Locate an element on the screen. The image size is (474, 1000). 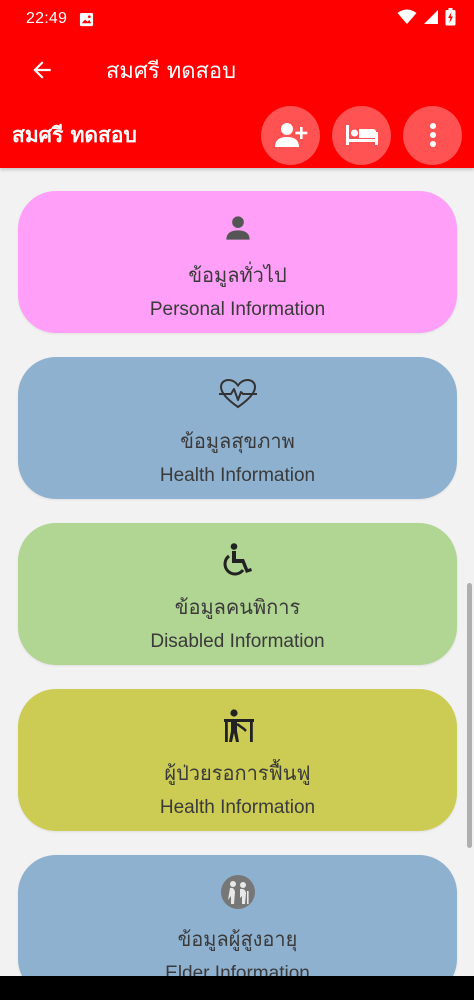
signal-icon is located at coordinates (431, 19).